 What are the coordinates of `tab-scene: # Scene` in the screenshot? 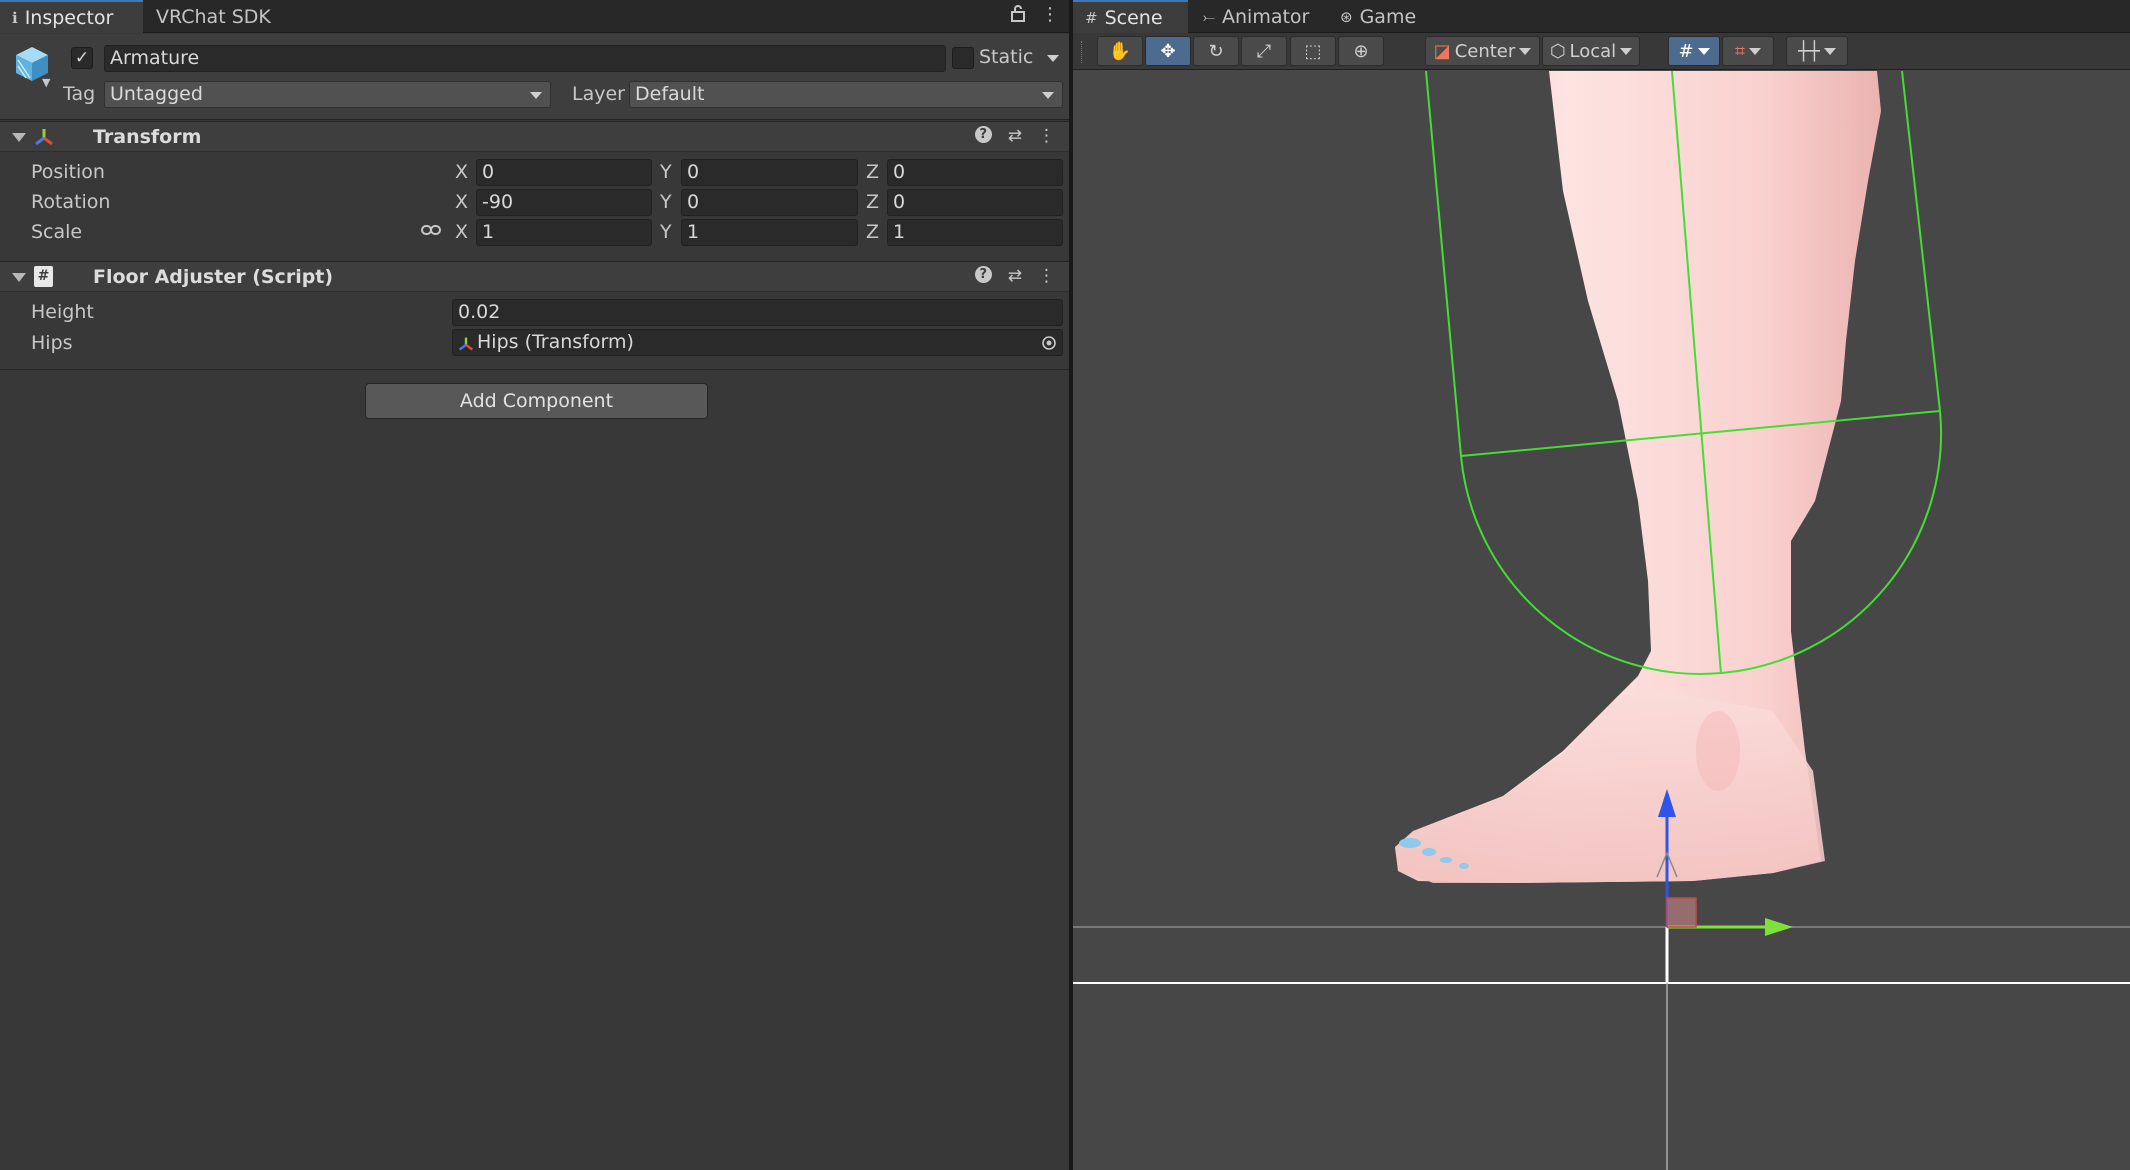 It's located at (1130, 16).